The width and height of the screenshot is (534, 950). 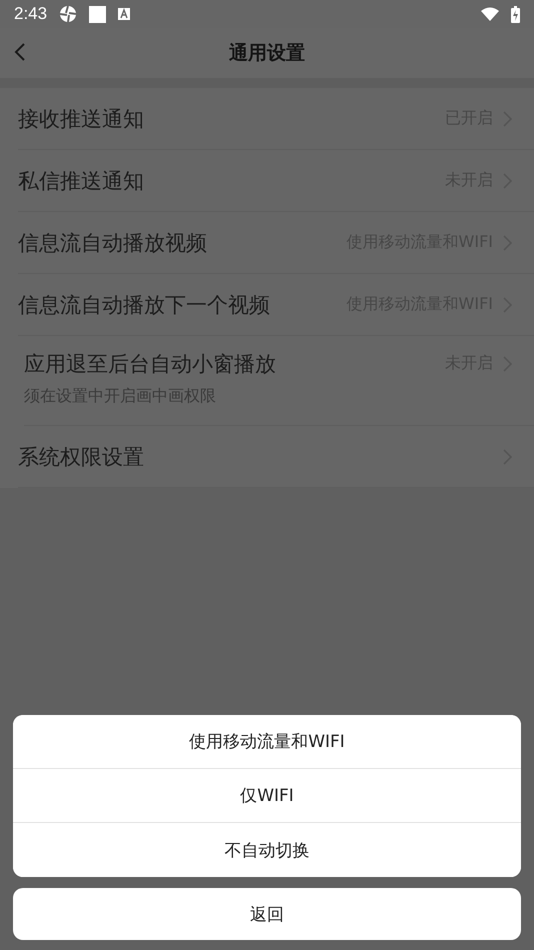 What do you see at coordinates (81, 181) in the screenshot?
I see `setting-label: 私信推送通知` at bounding box center [81, 181].